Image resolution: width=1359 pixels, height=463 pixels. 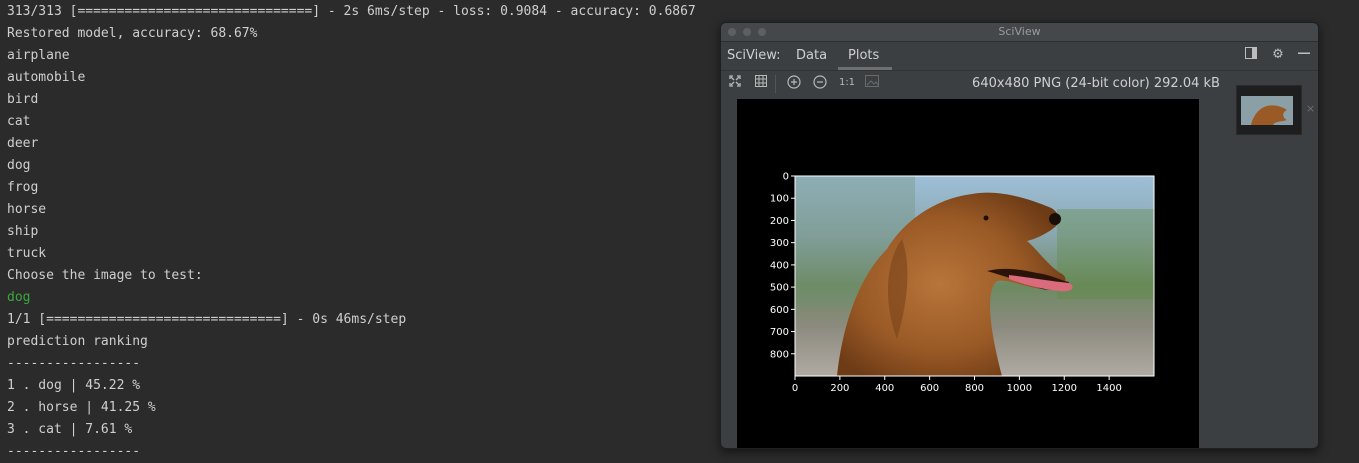 I want to click on tab-data: Data, so click(x=811, y=56).